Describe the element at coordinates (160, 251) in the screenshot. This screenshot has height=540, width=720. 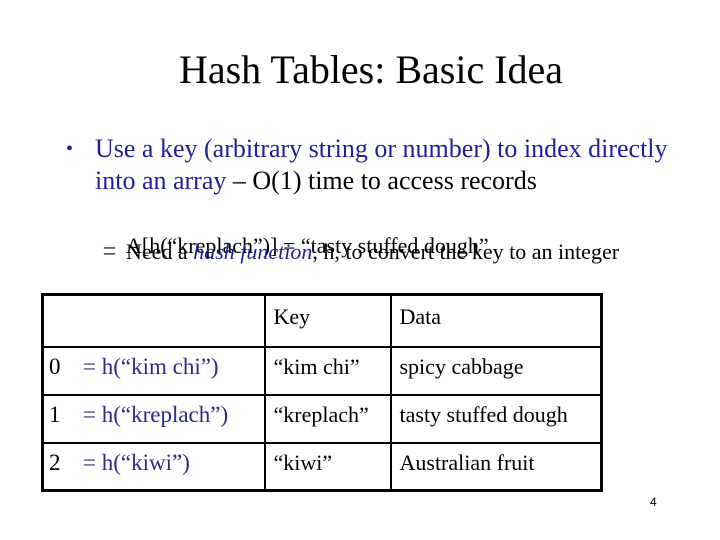
I see `sub-bullet-prefix: Need a` at that location.